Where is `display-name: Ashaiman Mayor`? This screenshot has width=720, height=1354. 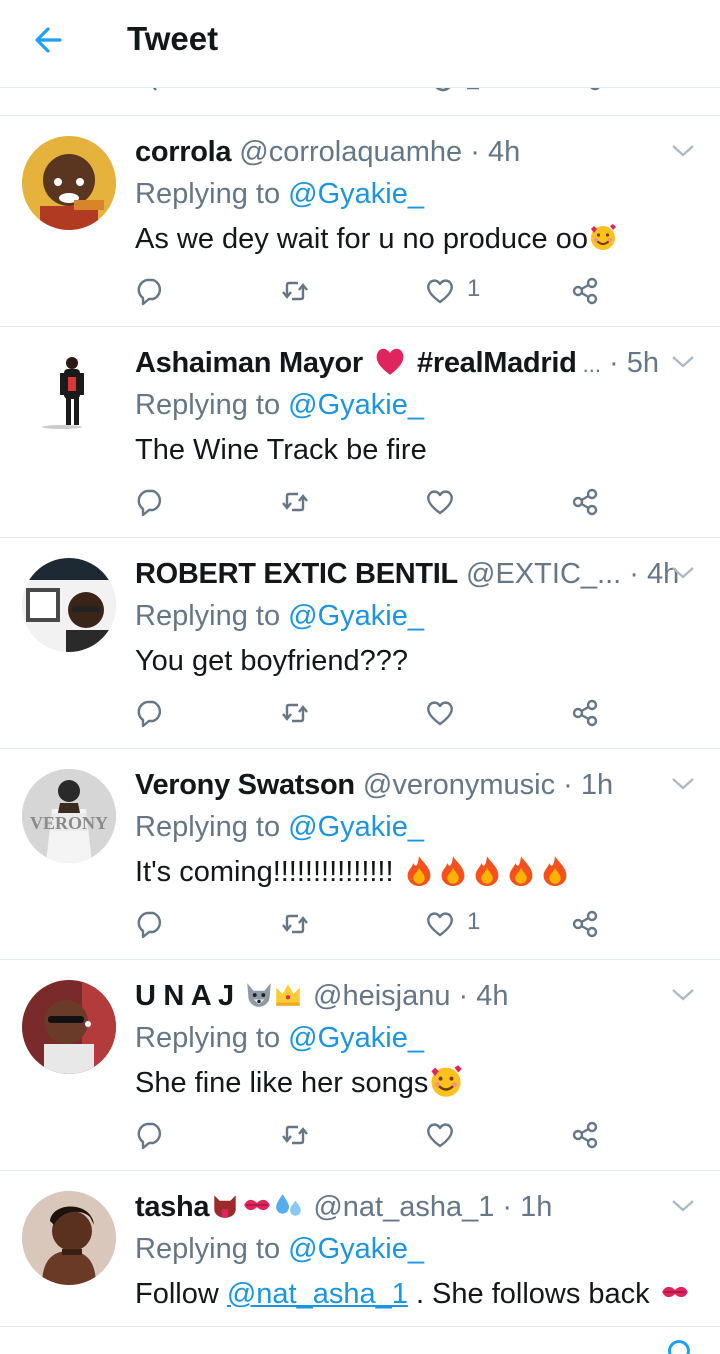 display-name: Ashaiman Mayor is located at coordinates (249, 363).